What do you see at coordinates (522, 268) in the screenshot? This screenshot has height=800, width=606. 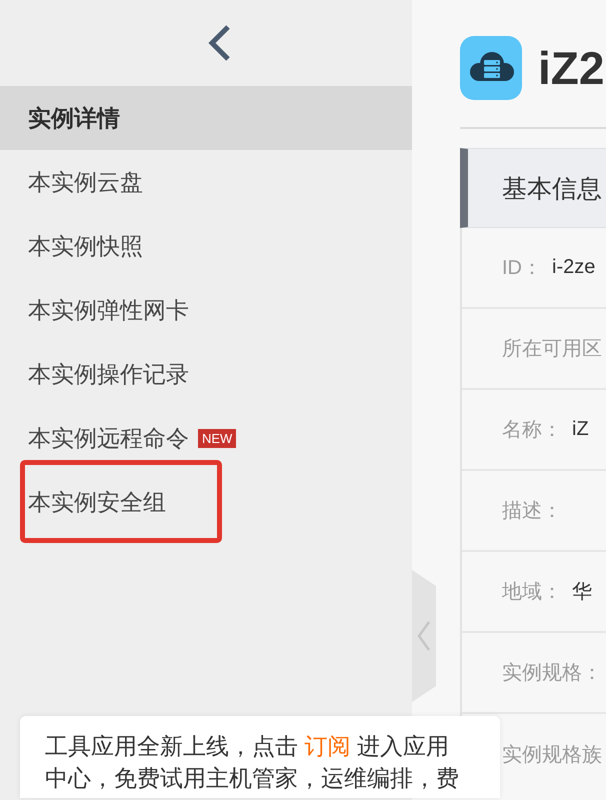 I see `field-label: ID：` at bounding box center [522, 268].